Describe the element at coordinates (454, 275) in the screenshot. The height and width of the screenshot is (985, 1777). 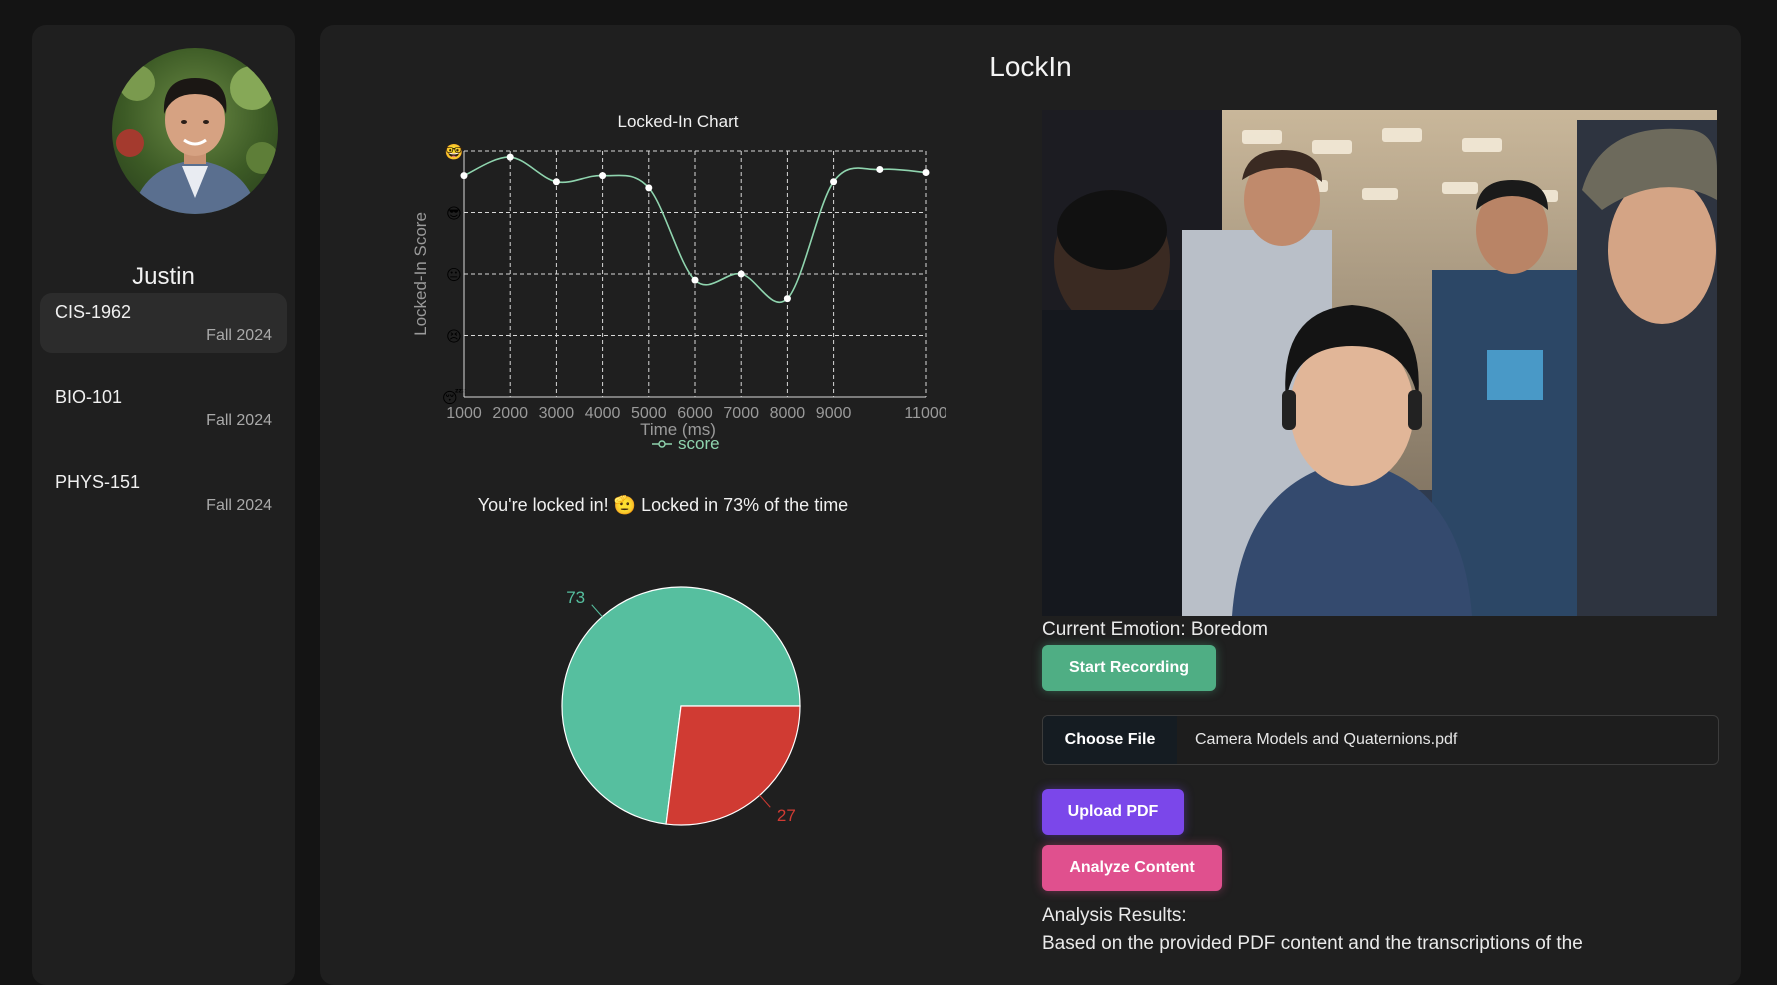
I see `y-tick-emoji: 😐` at that location.